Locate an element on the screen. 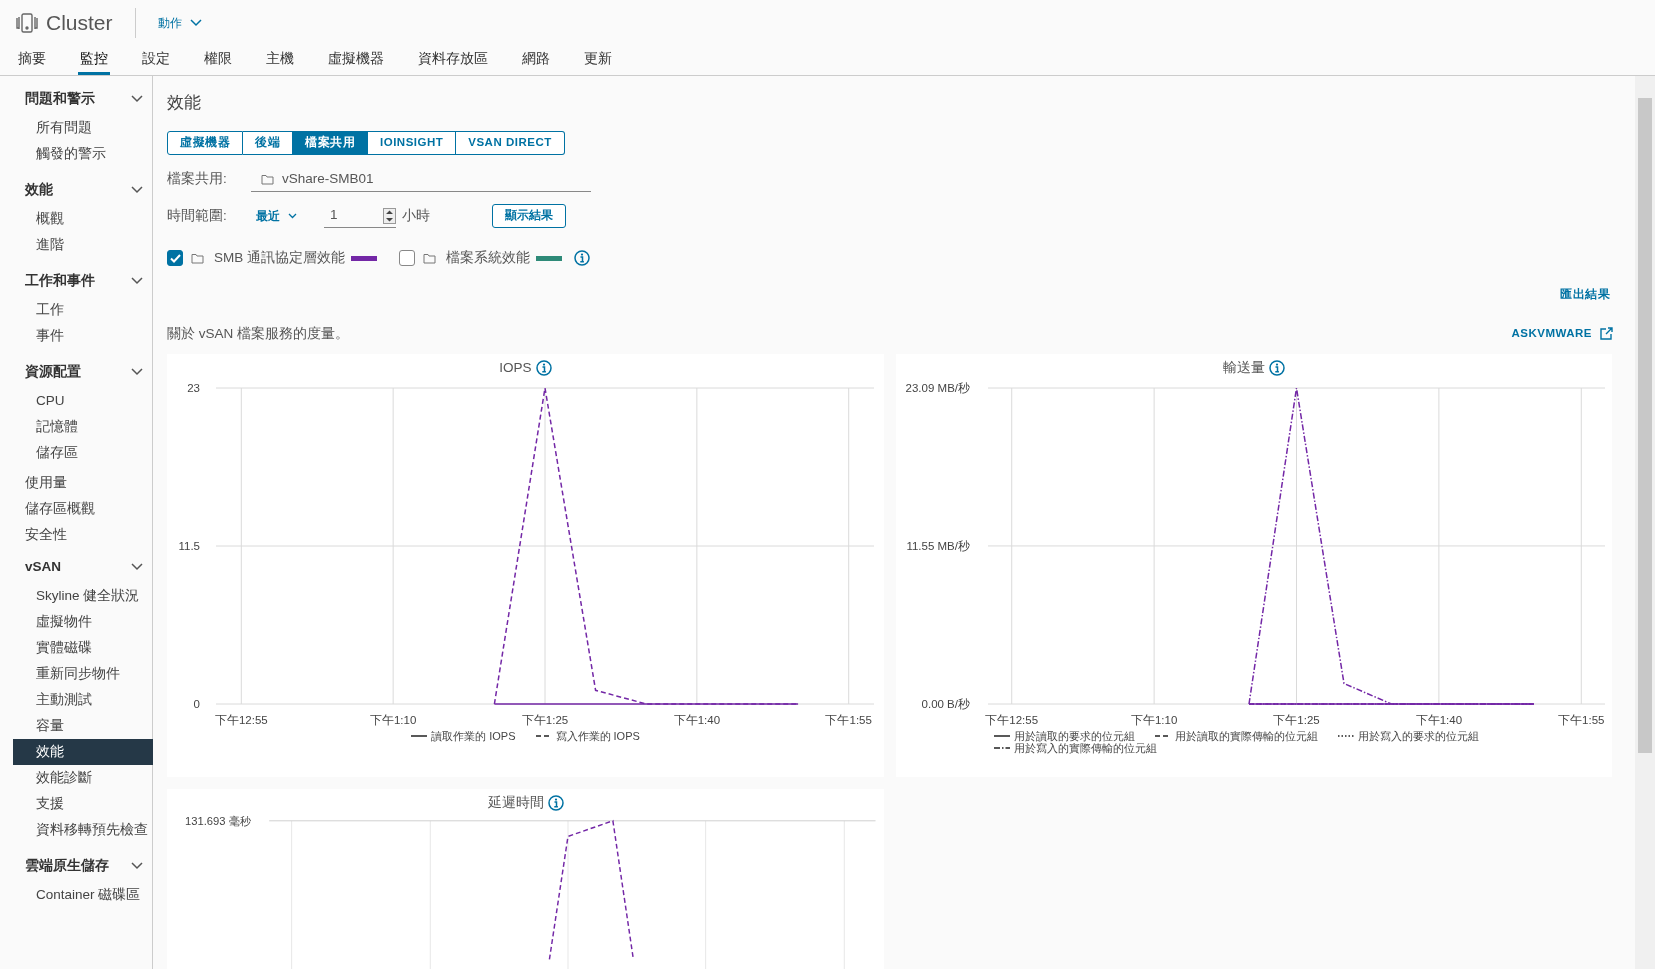  chart-title: 延遲時間 is located at coordinates (515, 802).